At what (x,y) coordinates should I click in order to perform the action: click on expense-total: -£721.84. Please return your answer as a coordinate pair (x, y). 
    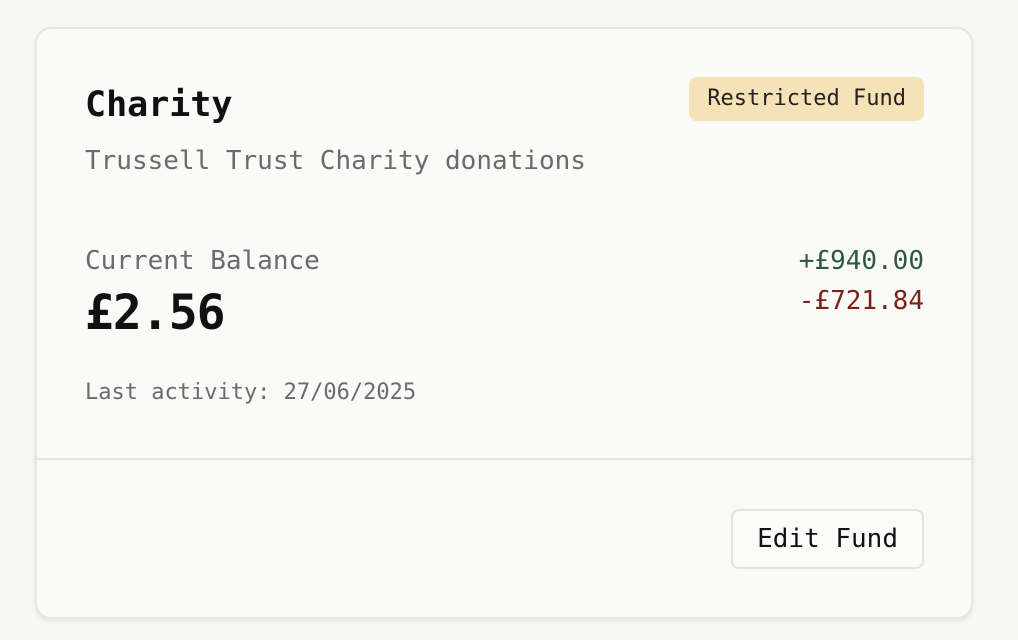
    Looking at the image, I should click on (861, 301).